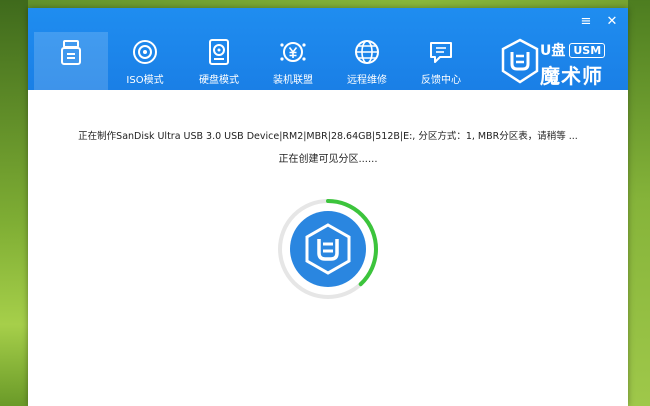 This screenshot has width=650, height=406. Describe the element at coordinates (612, 22) in the screenshot. I see `close-button: ✕` at that location.